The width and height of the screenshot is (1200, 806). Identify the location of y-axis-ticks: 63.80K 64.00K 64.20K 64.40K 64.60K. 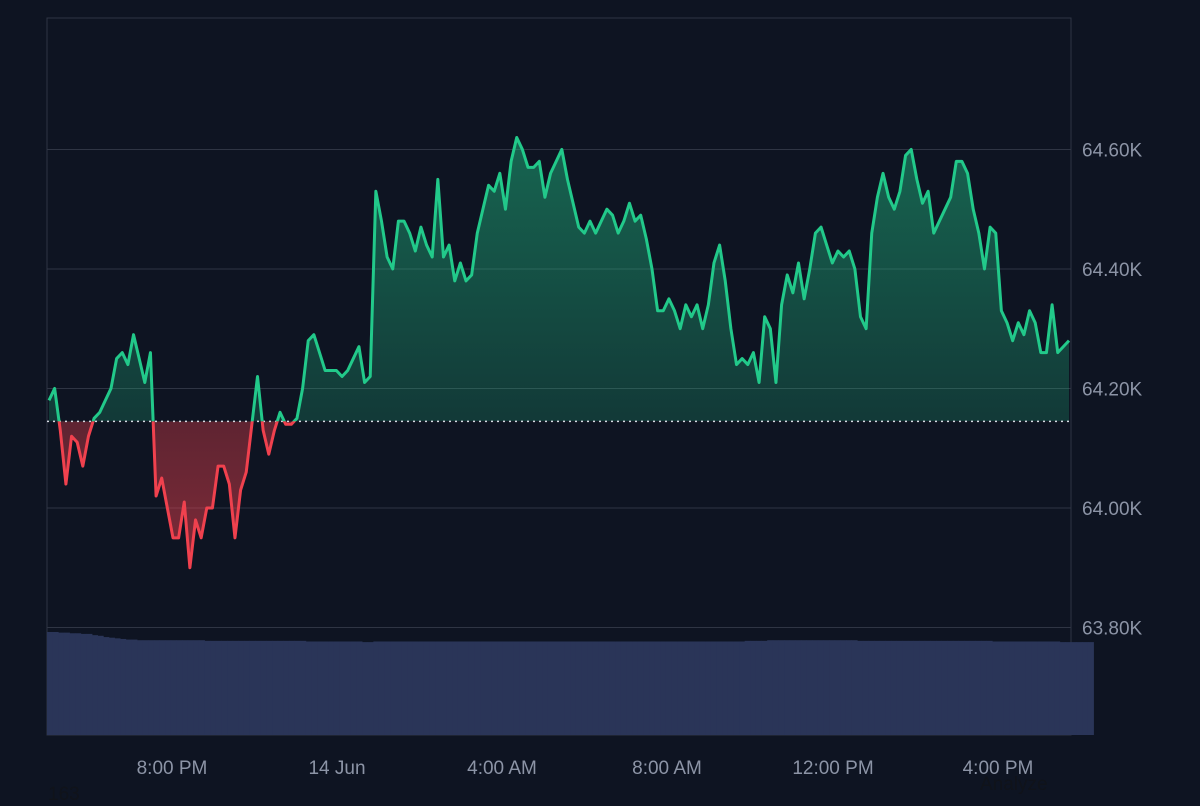
(1112, 389).